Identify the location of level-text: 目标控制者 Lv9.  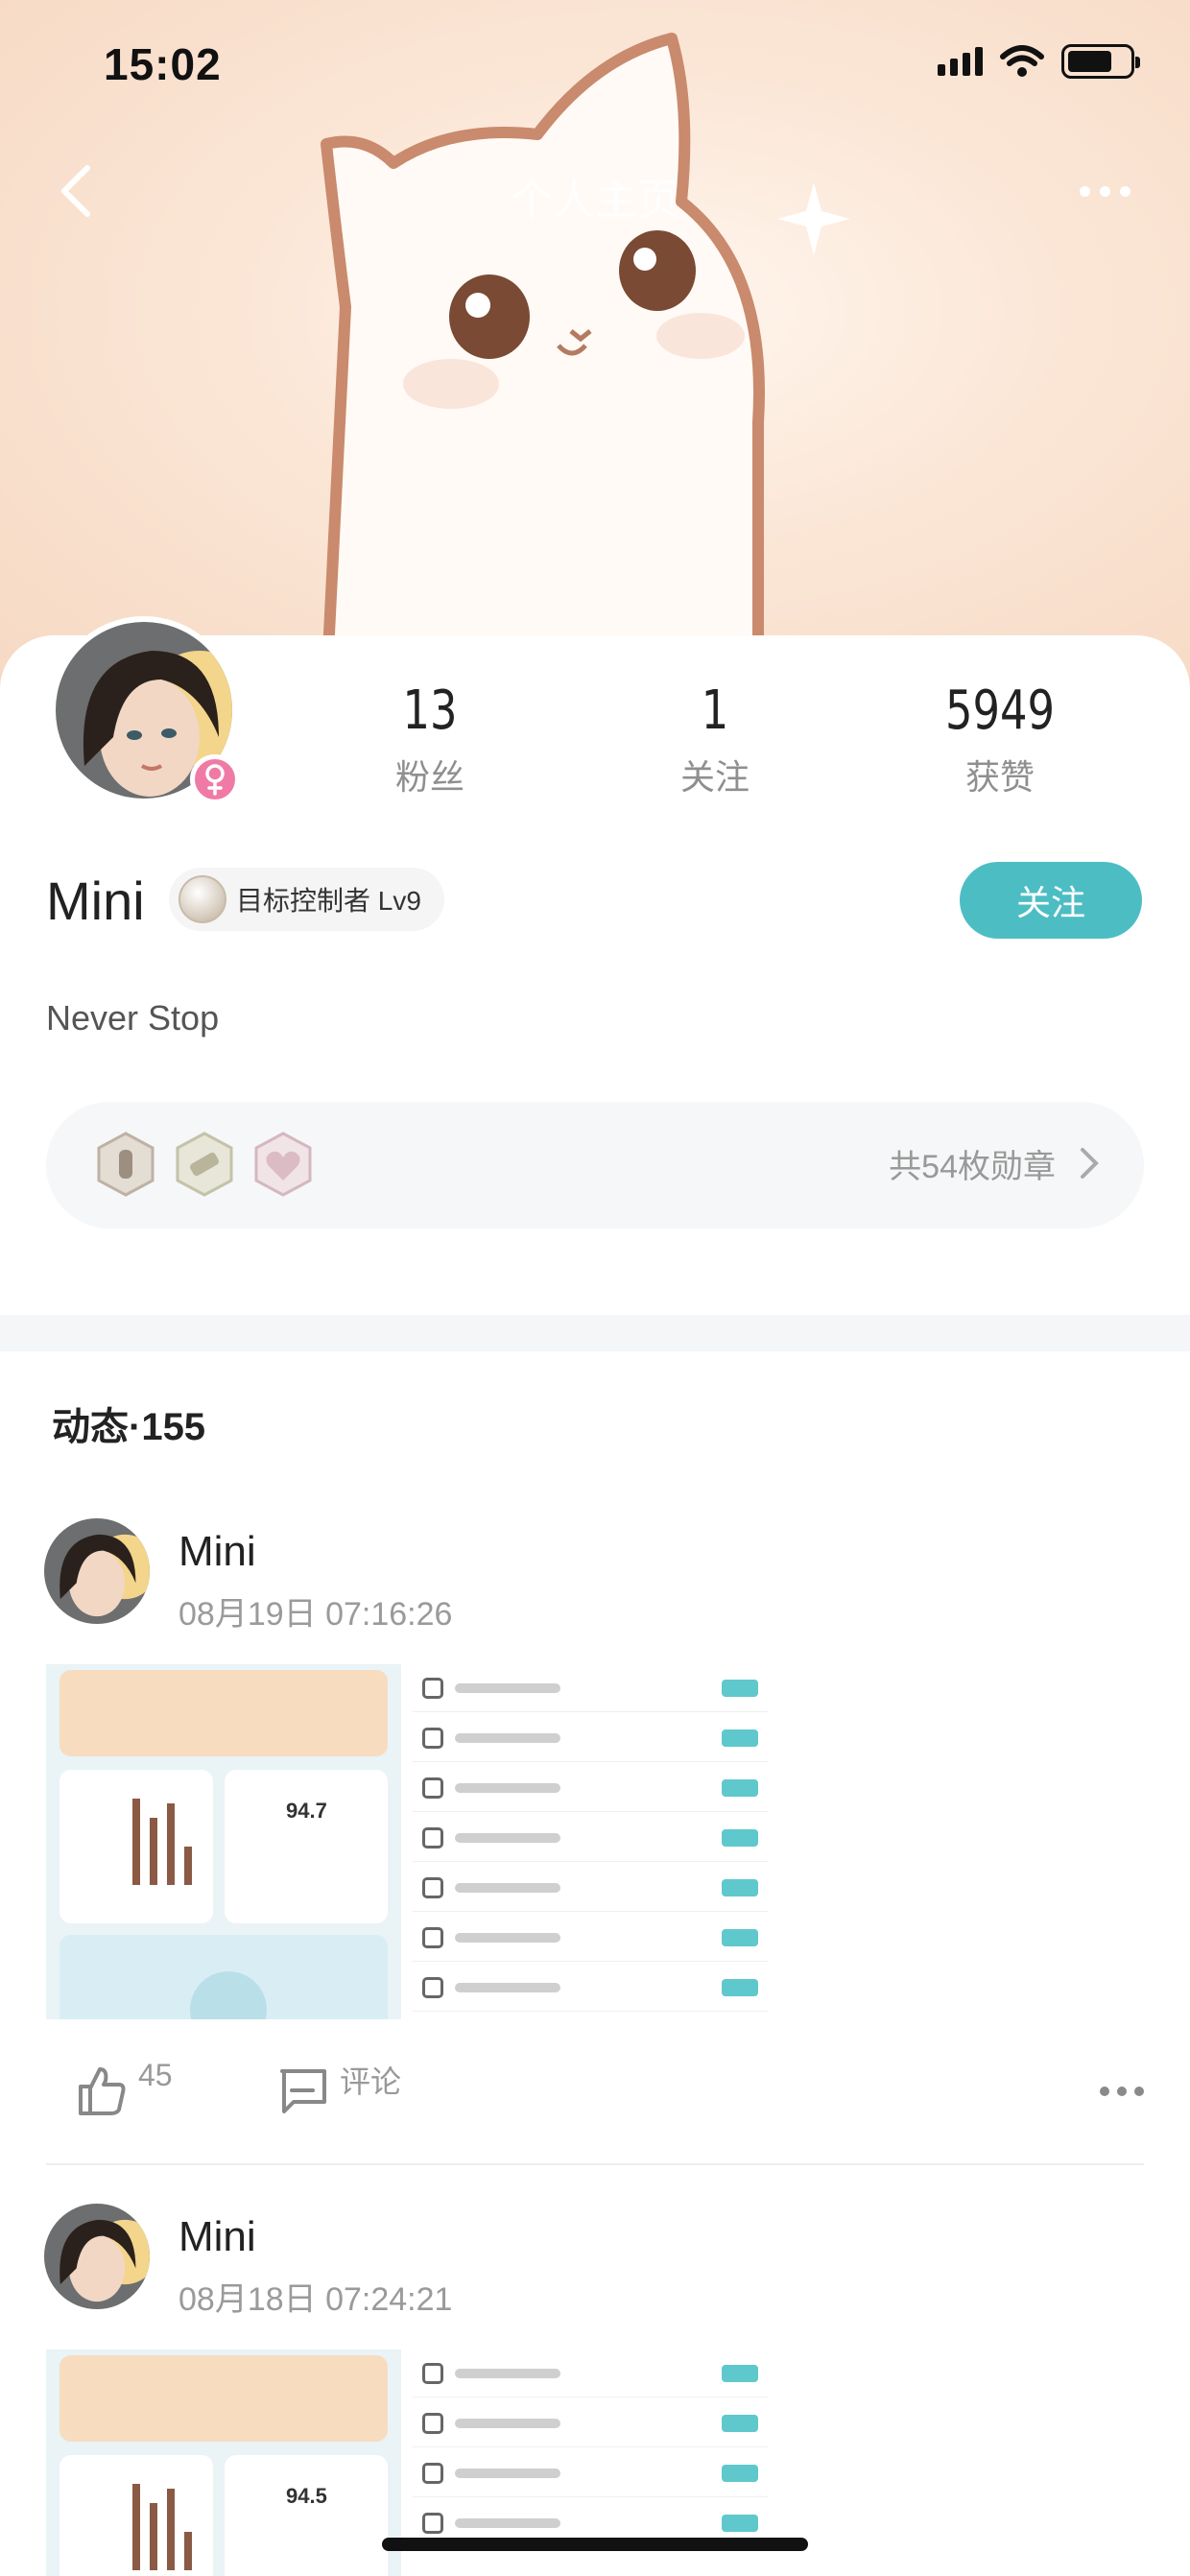
(329, 901).